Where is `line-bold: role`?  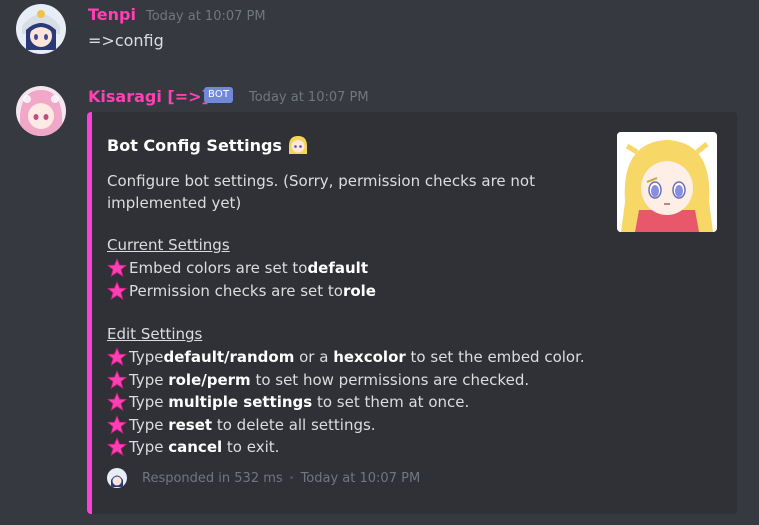
line-bold: role is located at coordinates (359, 291).